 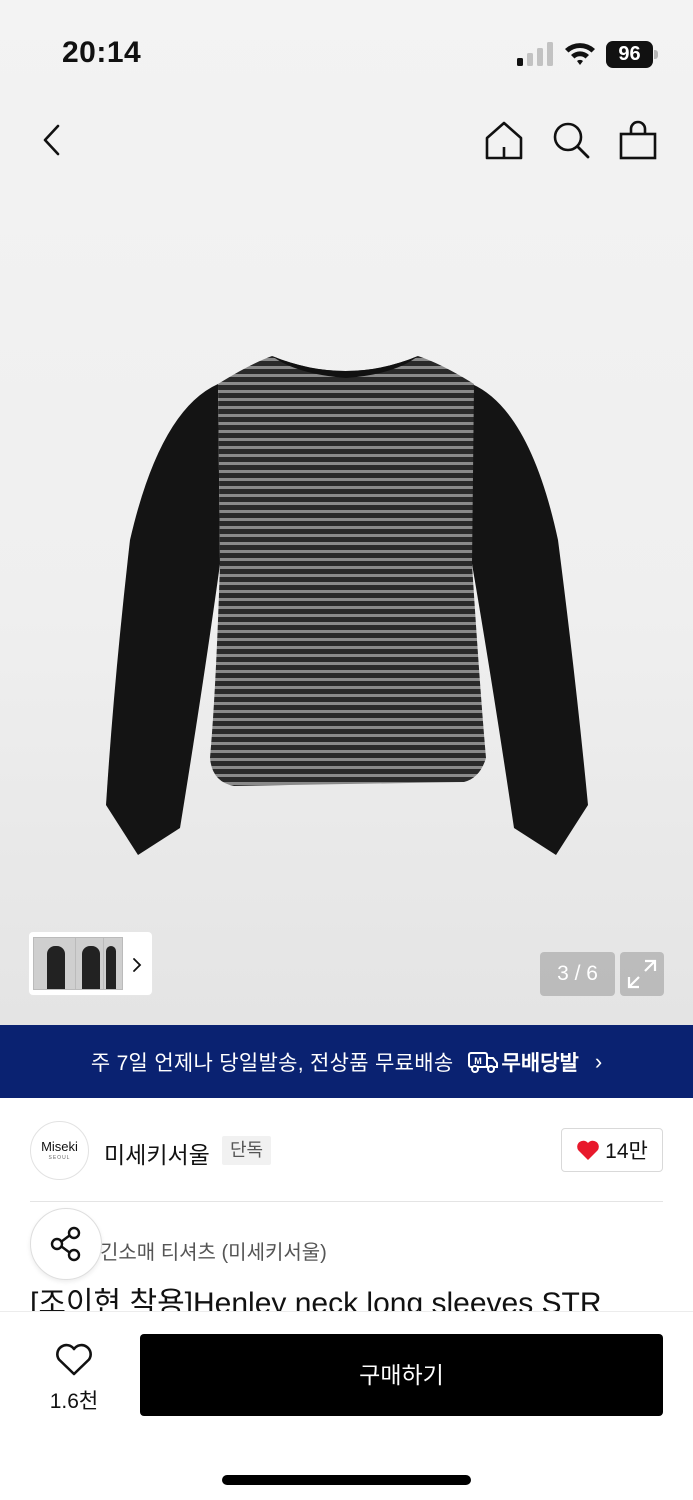 I want to click on shopping-bag-icon, so click(x=638, y=140).